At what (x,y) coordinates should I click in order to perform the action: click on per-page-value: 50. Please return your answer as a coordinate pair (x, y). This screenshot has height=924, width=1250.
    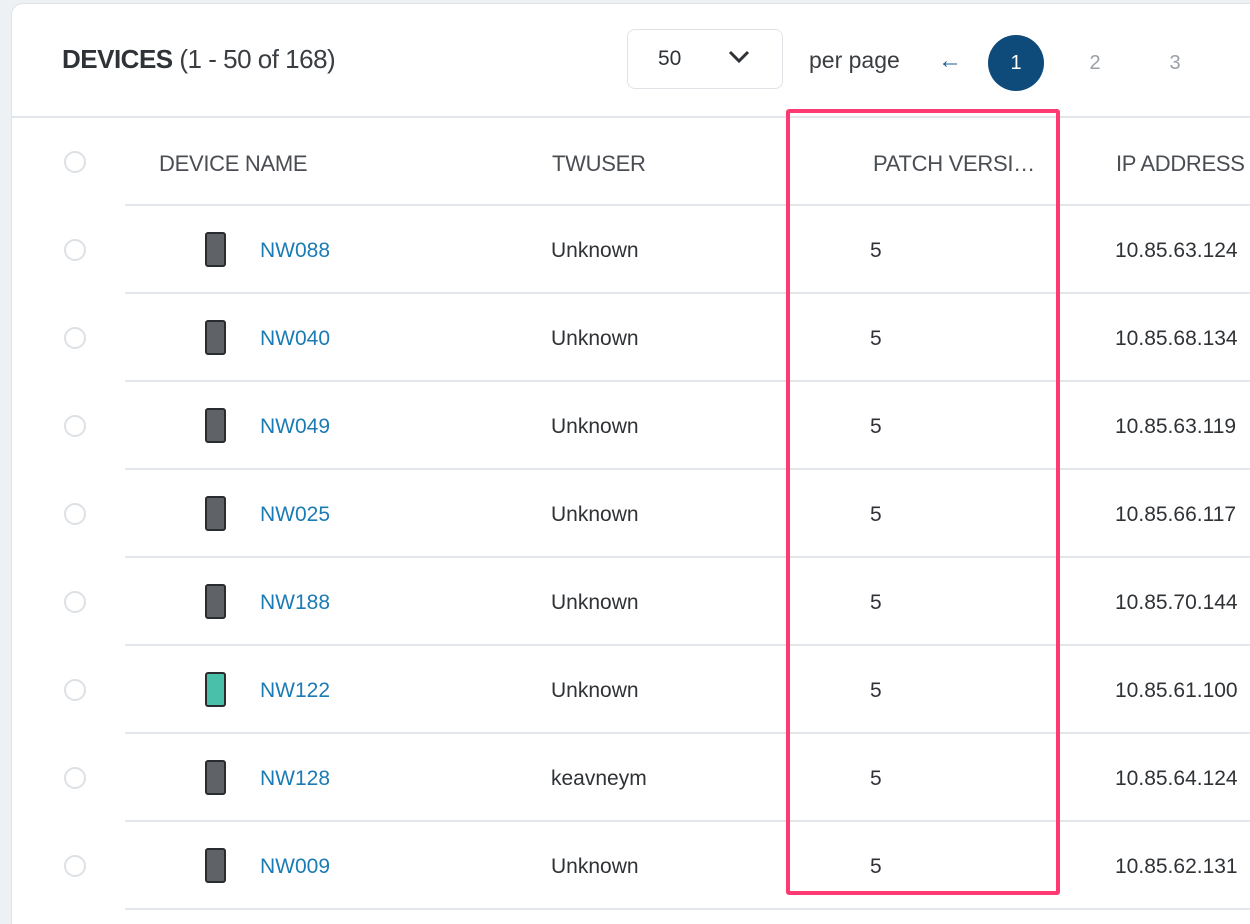
    Looking at the image, I should click on (670, 58).